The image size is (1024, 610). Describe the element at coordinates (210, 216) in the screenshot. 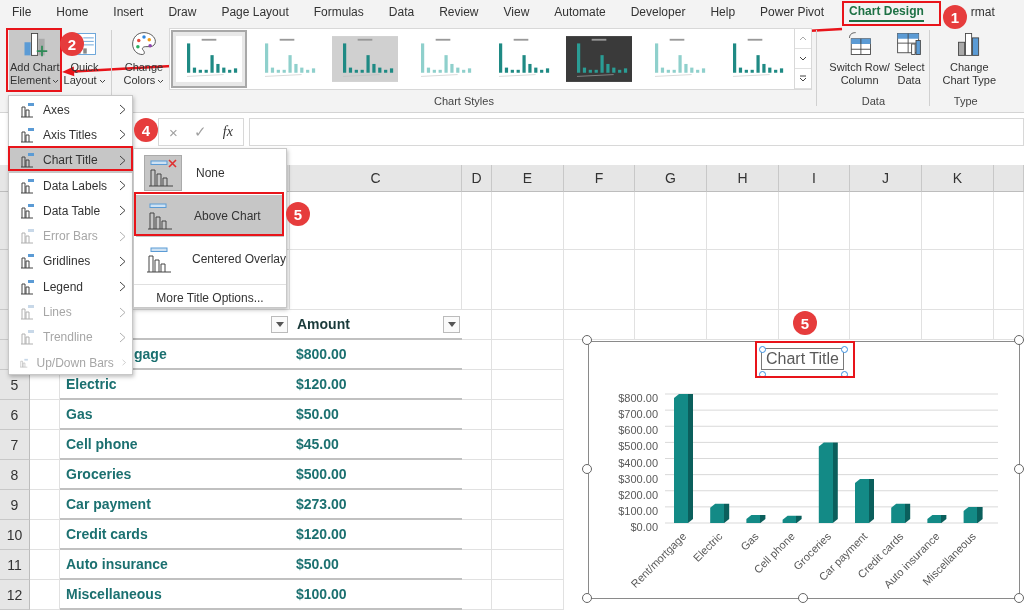

I see `submenu-item: Above Chart` at that location.